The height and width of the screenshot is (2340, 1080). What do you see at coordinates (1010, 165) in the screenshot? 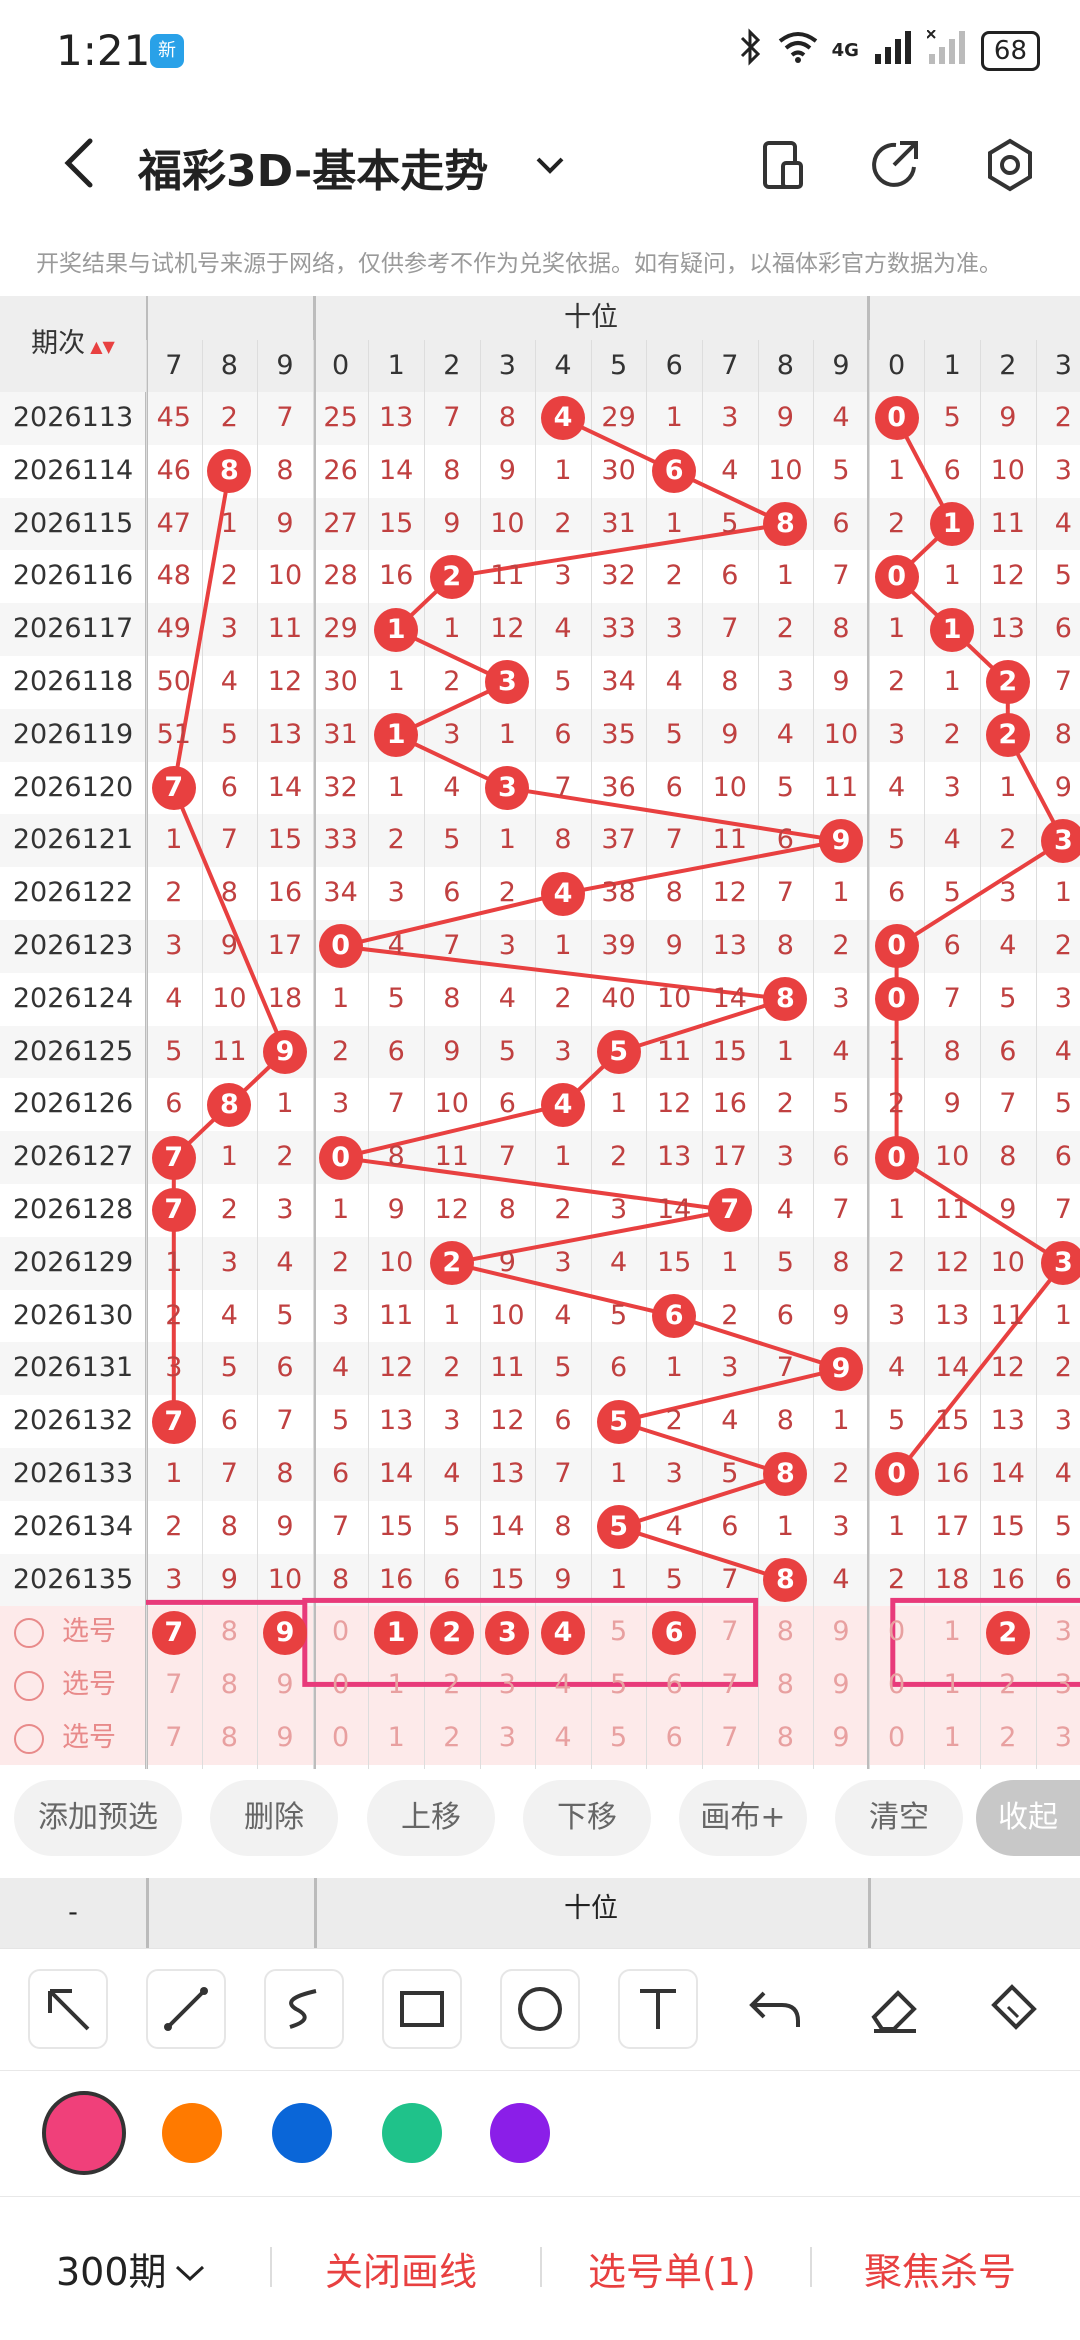
I see `settings-icon` at bounding box center [1010, 165].